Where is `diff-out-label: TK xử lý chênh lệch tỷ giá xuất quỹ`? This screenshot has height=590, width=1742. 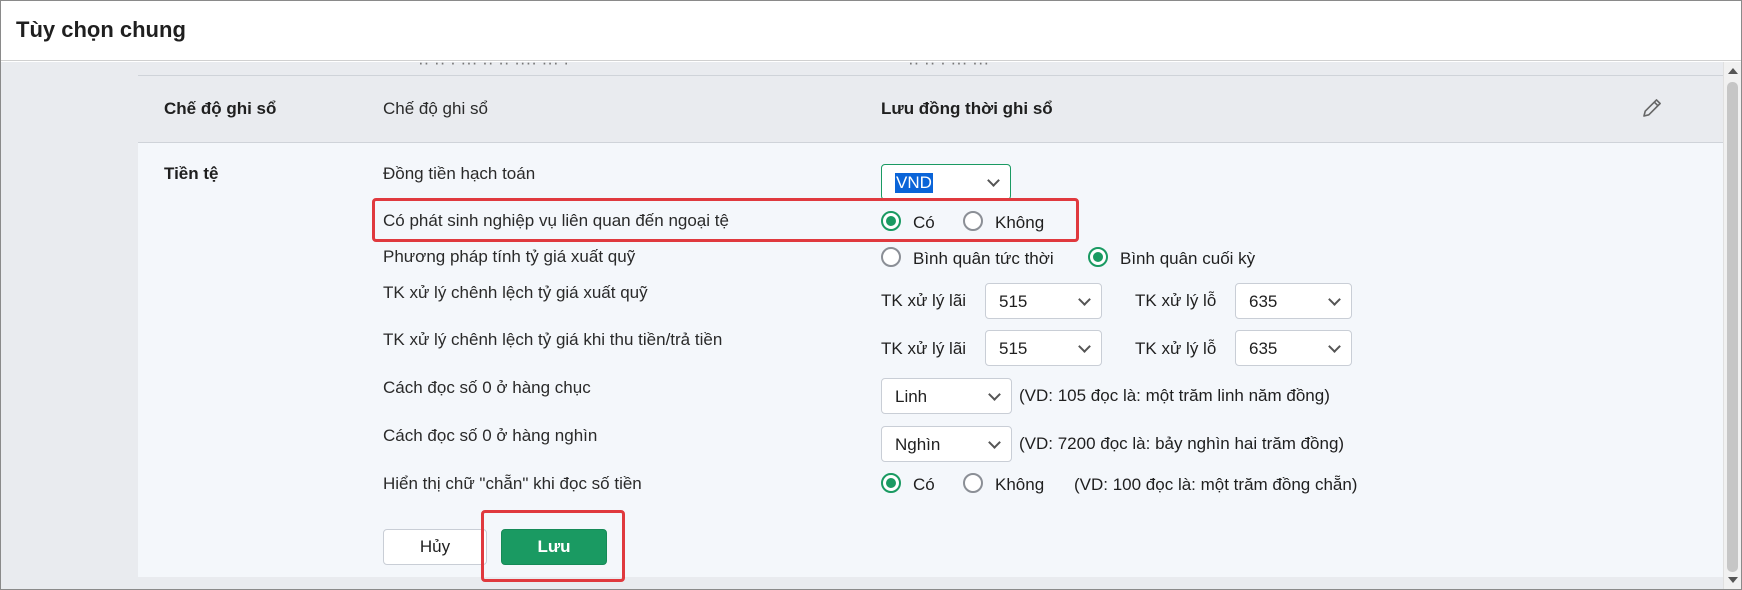
diff-out-label: TK xử lý chênh lệch tỷ giá xuất quỹ is located at coordinates (515, 292).